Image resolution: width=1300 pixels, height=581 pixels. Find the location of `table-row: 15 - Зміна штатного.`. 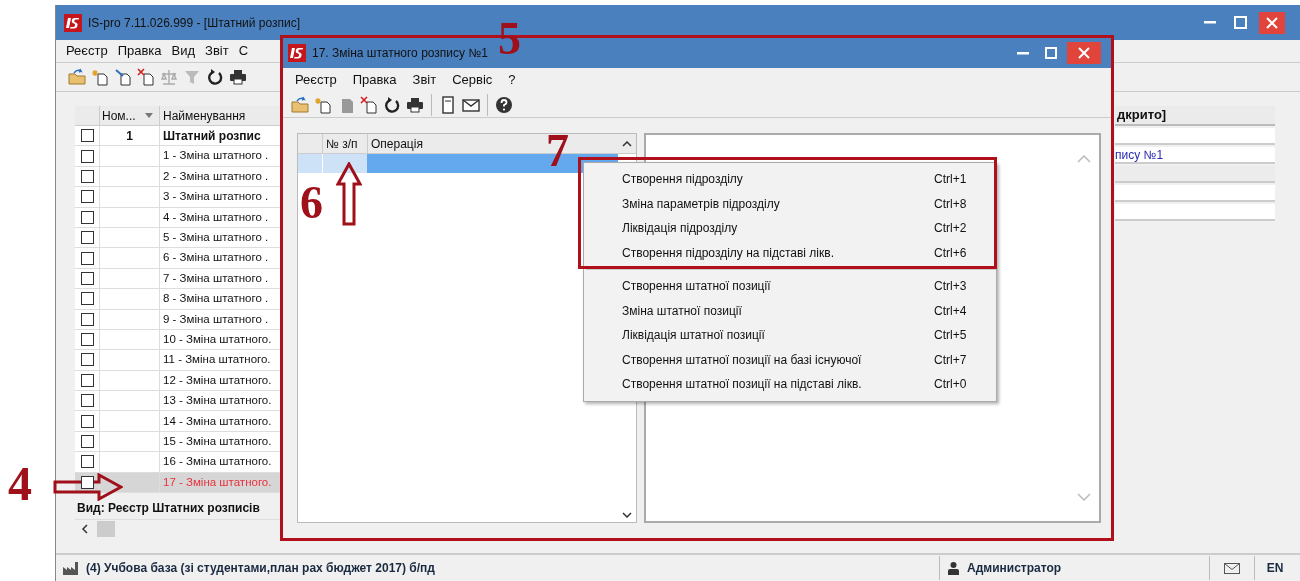

table-row: 15 - Зміна штатного. is located at coordinates (178, 442).